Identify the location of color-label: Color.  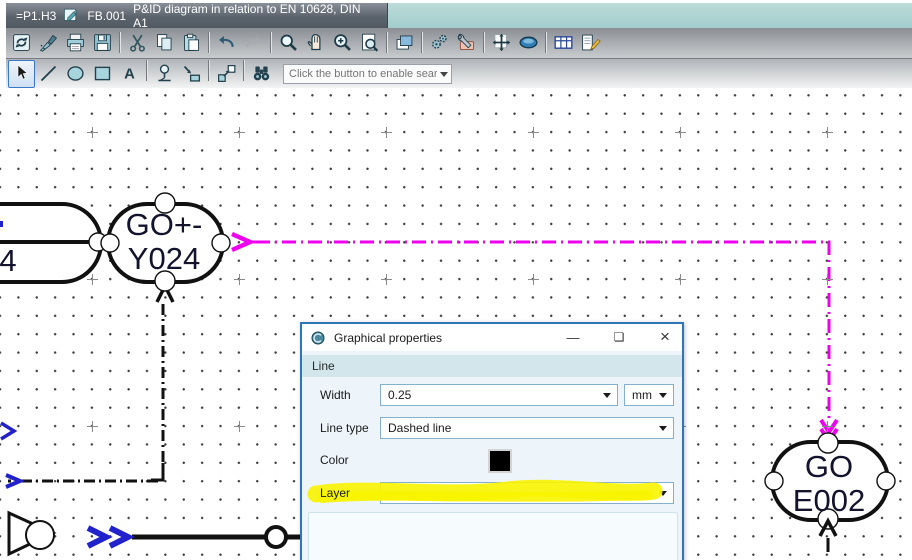
(334, 460).